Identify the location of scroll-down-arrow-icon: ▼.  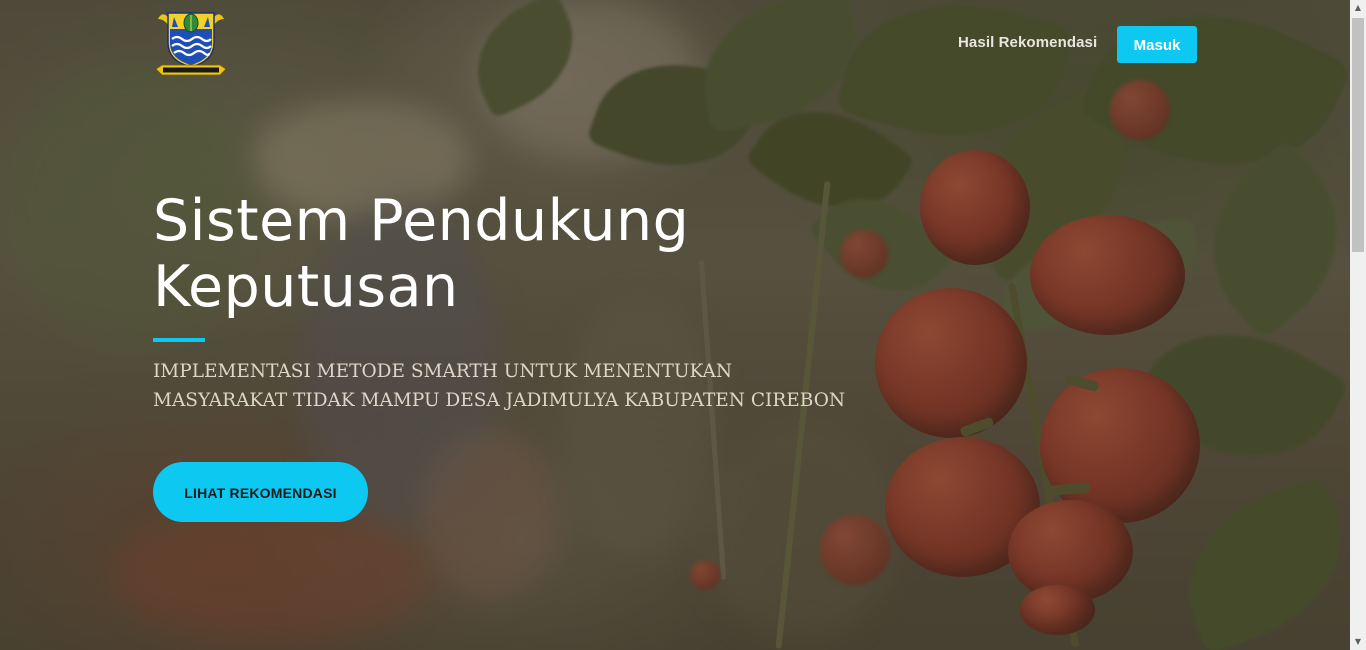
(1358, 642).